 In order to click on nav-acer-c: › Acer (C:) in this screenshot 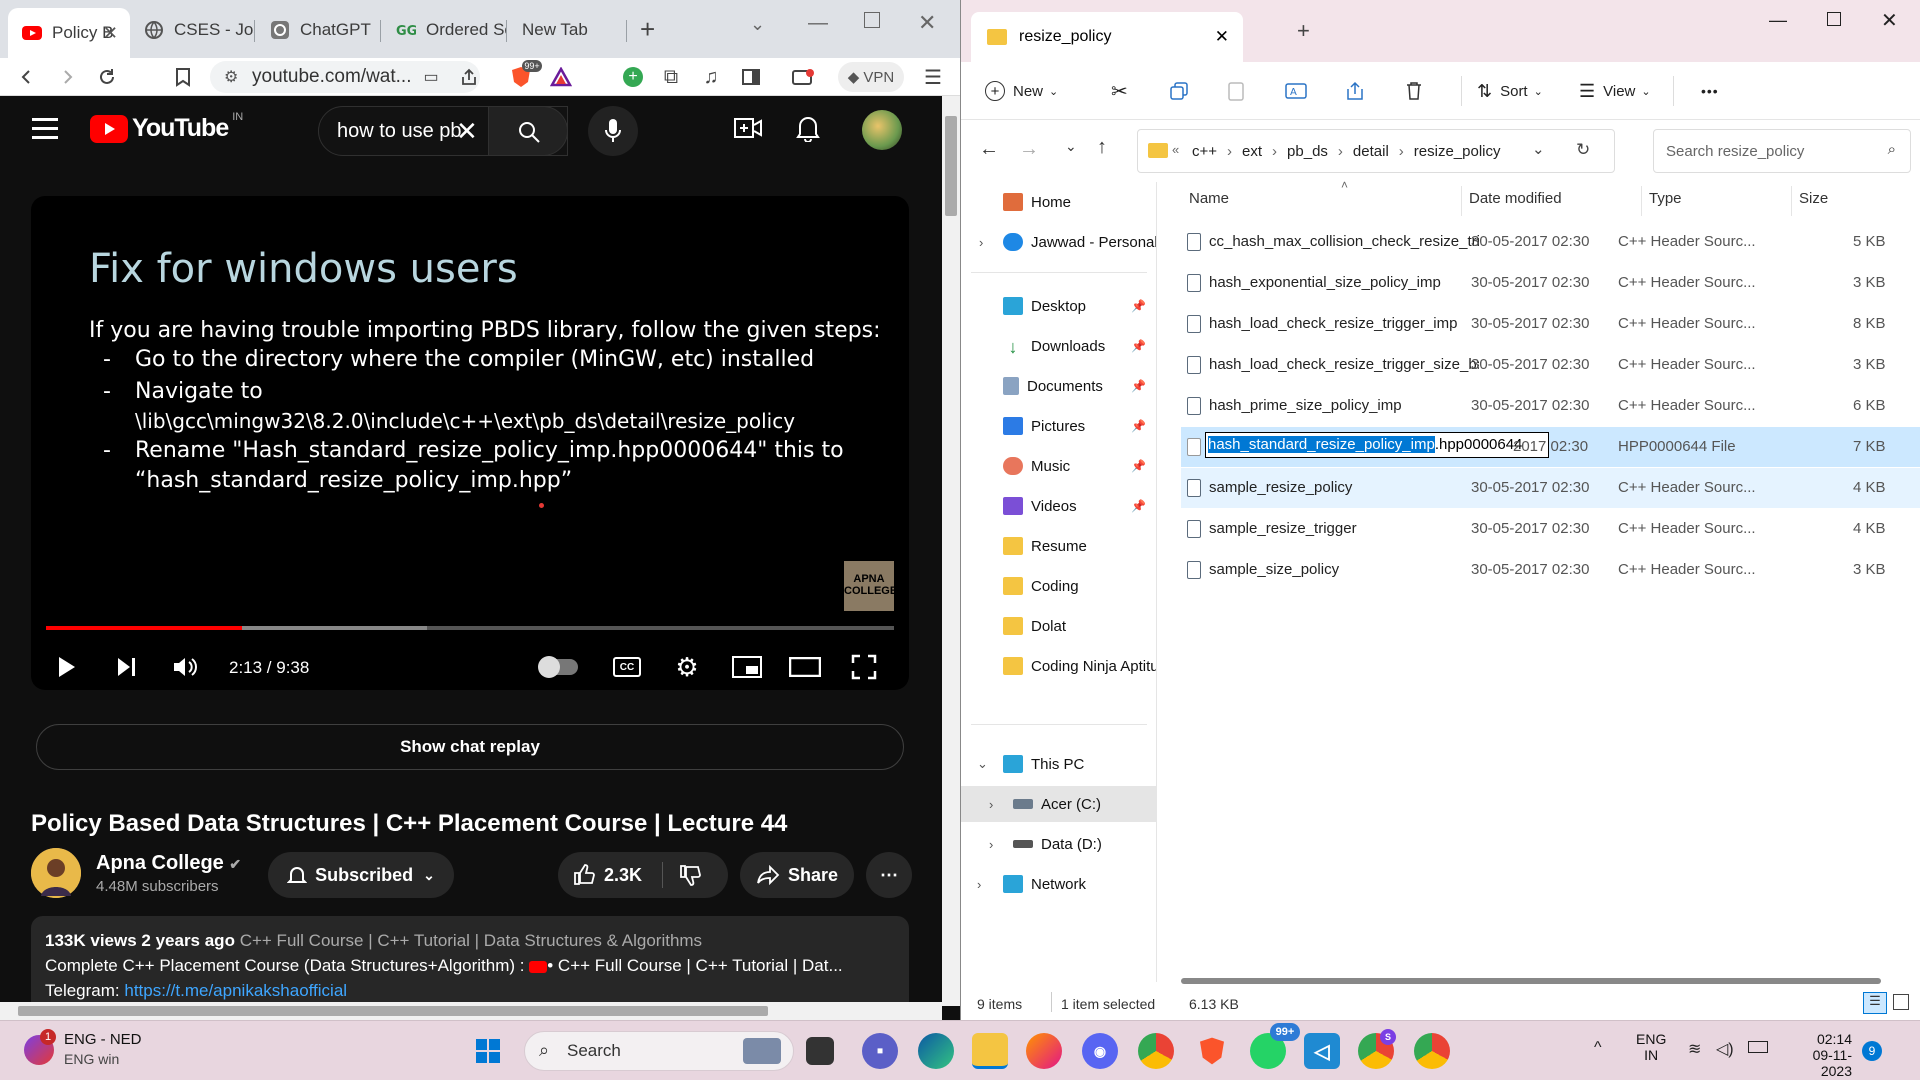, I will do `click(1058, 804)`.